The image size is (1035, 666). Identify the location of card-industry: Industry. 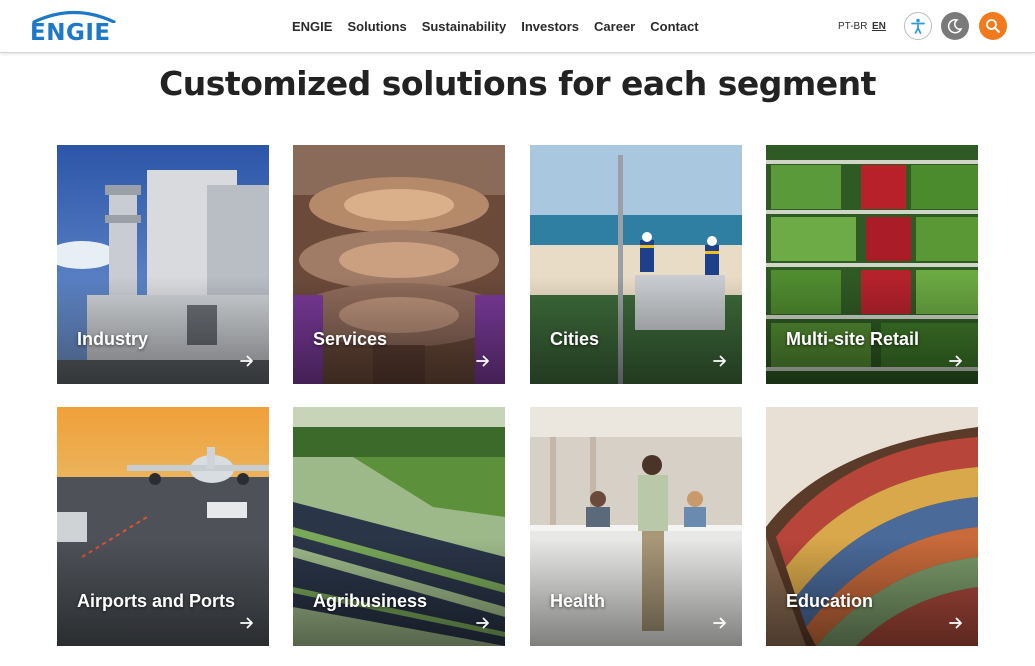
(163, 264).